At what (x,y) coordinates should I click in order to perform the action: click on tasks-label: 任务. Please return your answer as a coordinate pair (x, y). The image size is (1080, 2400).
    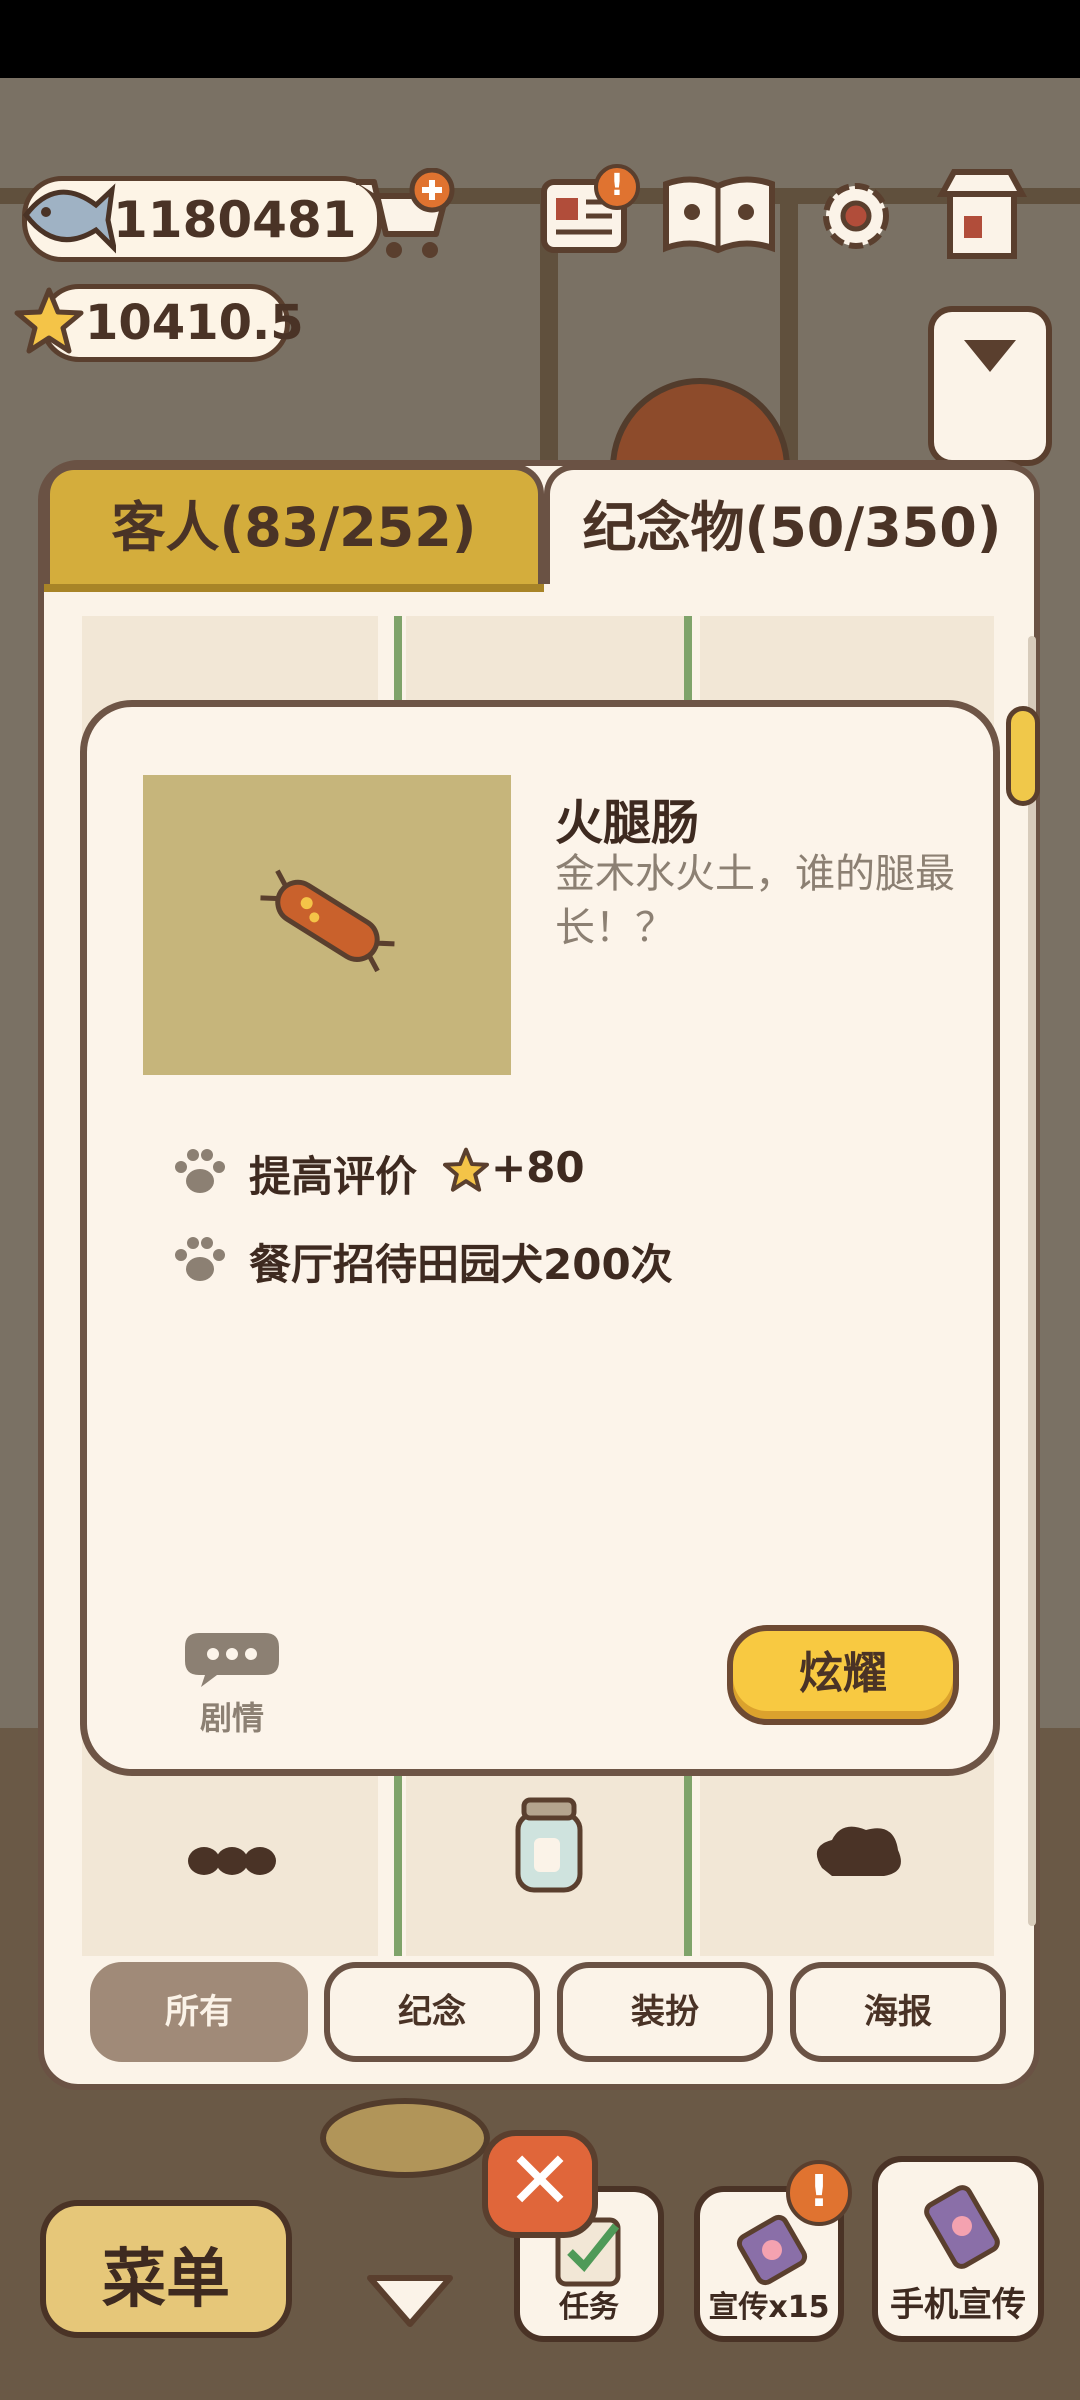
    Looking at the image, I should click on (589, 2307).